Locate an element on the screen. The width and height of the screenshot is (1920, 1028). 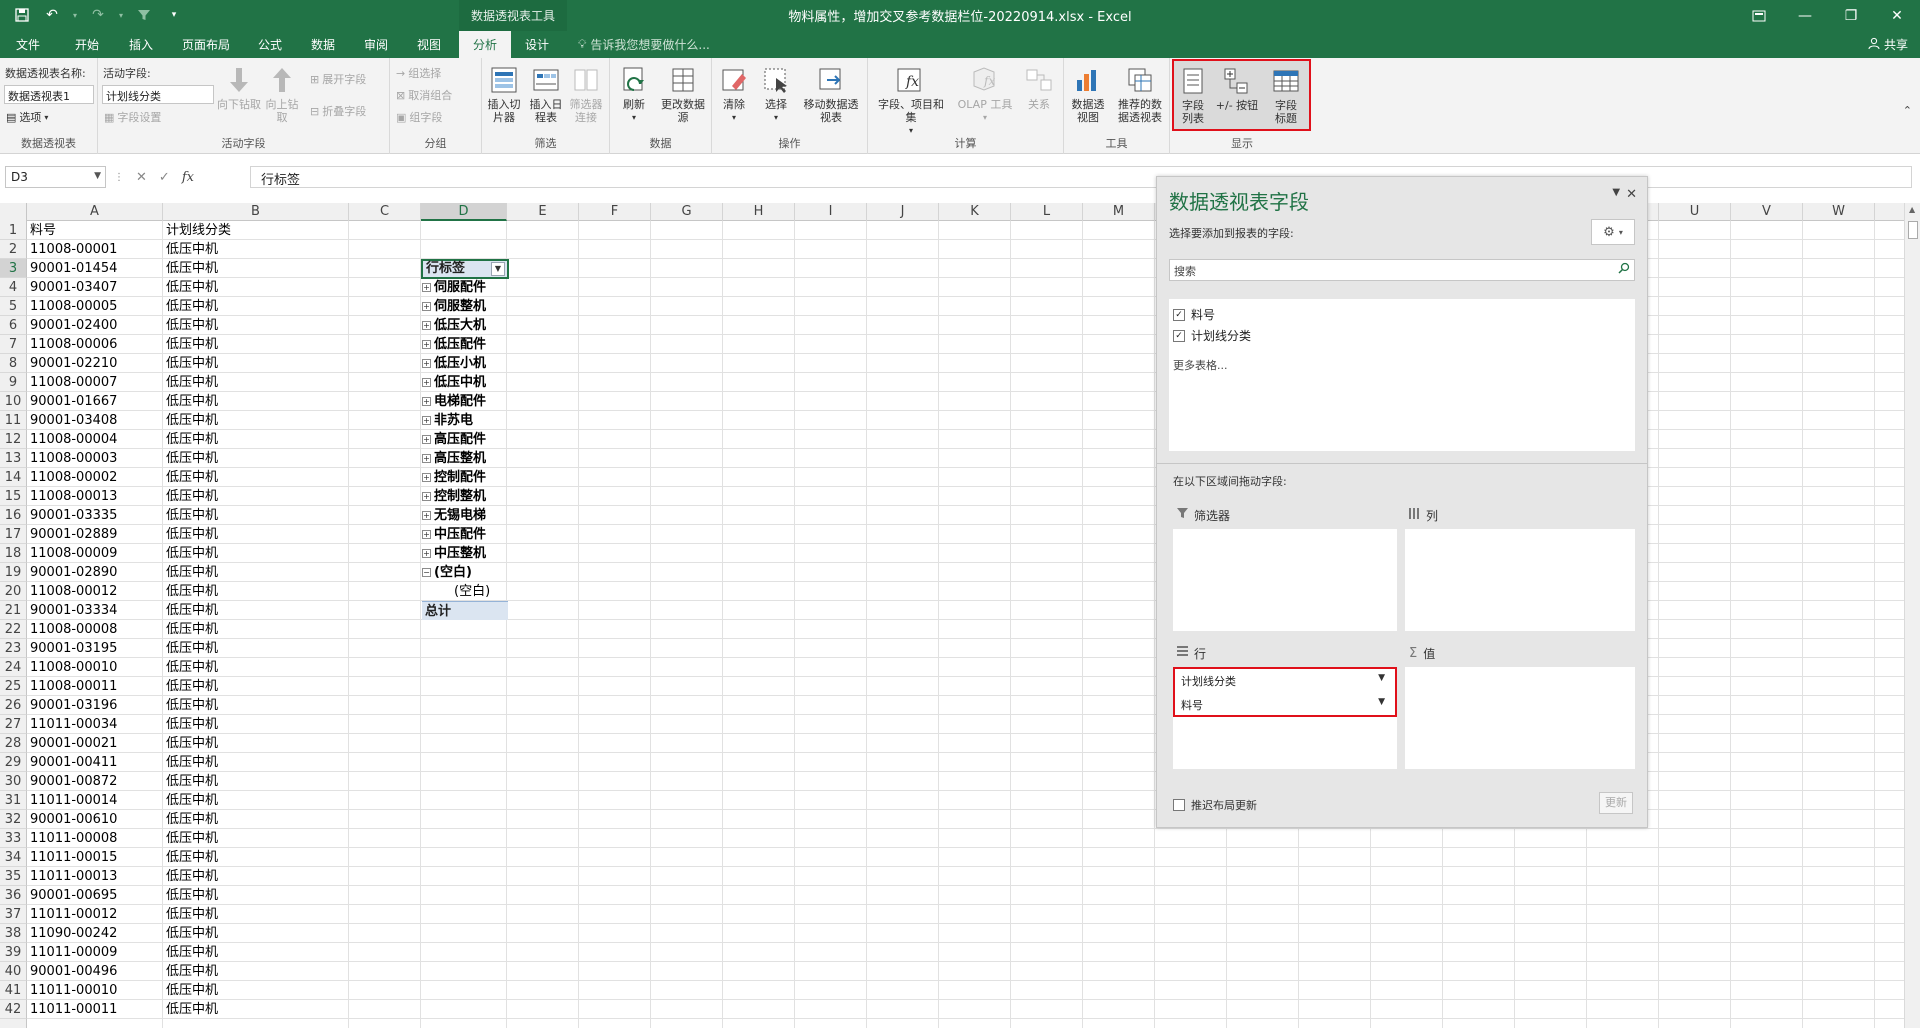
tab-design: 设计 is located at coordinates (537, 44).